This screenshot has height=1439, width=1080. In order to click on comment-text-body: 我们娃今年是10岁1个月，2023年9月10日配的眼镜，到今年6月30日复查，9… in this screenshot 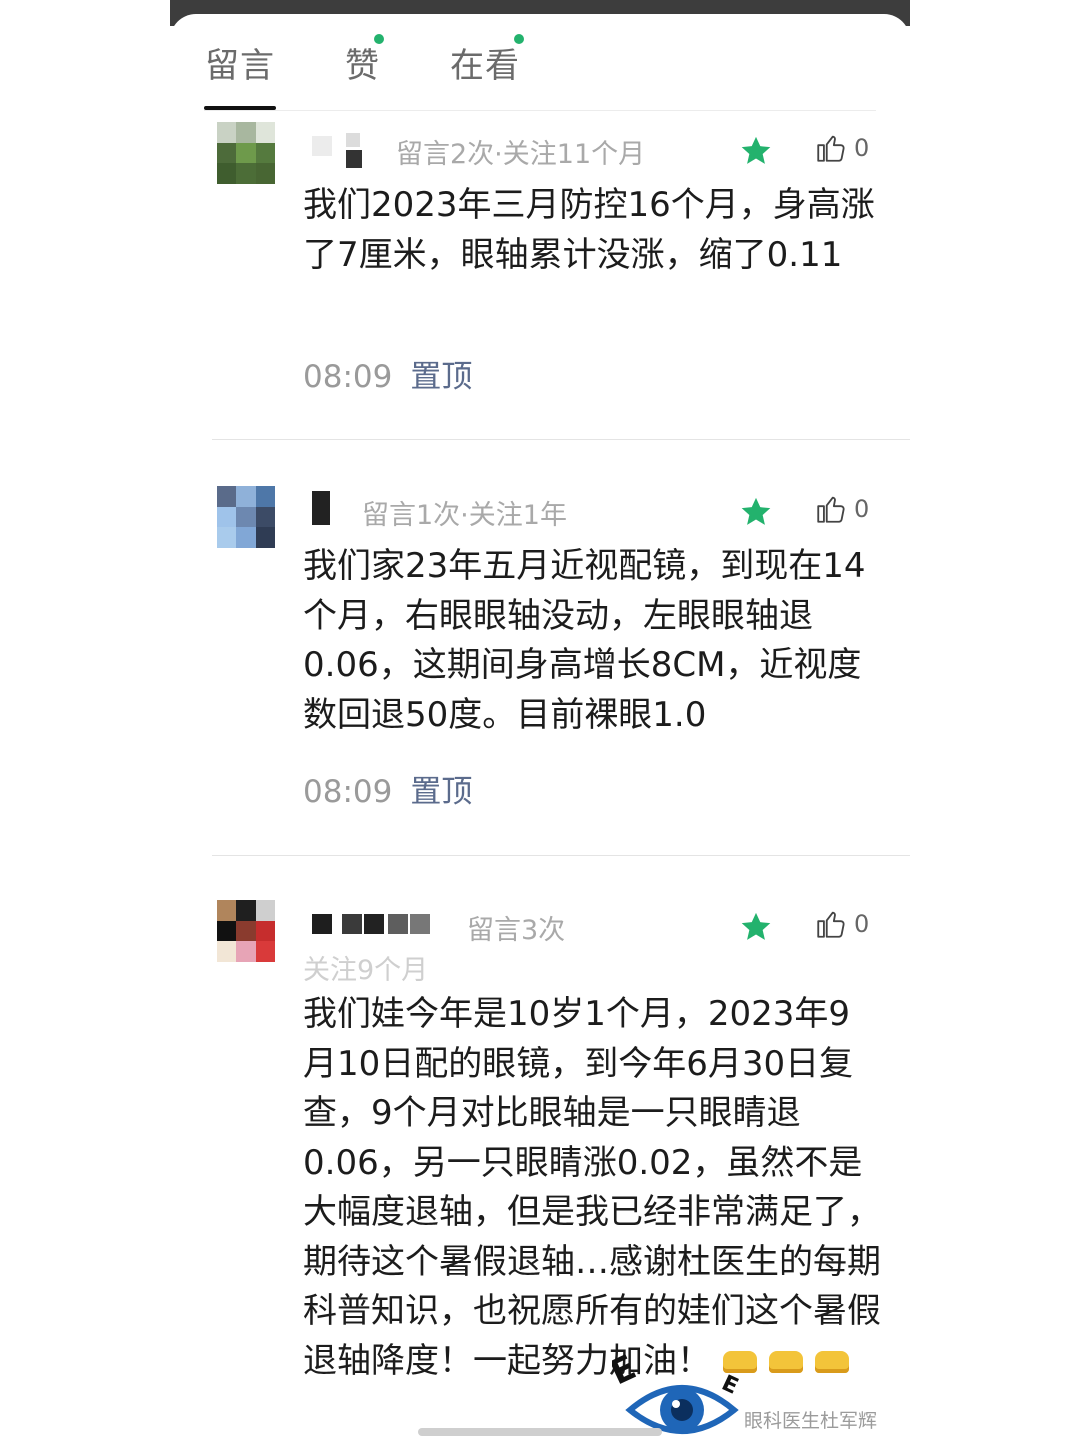, I will do `click(592, 1187)`.